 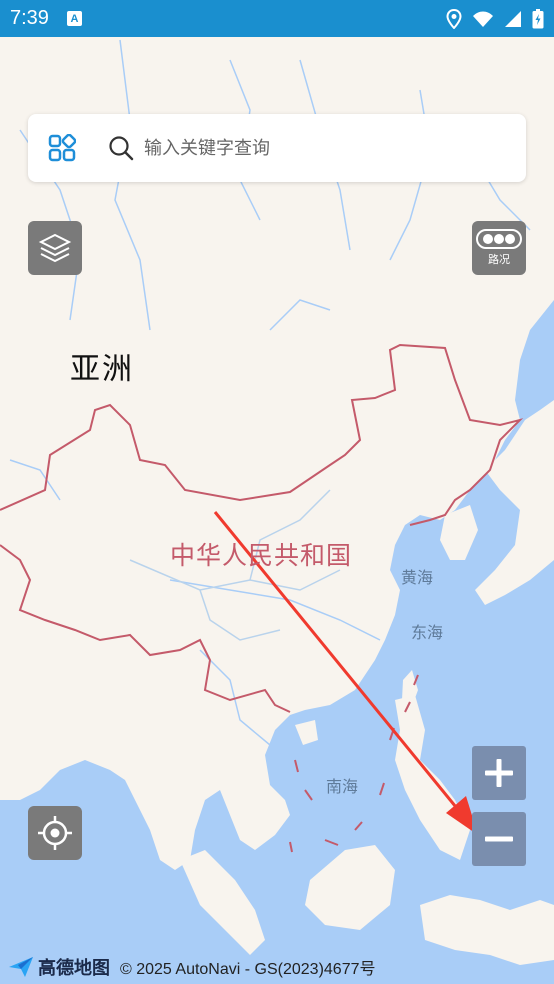 What do you see at coordinates (248, 969) in the screenshot?
I see `copyright-text: © 2025 AutoNavi - GS(2023)4677号` at bounding box center [248, 969].